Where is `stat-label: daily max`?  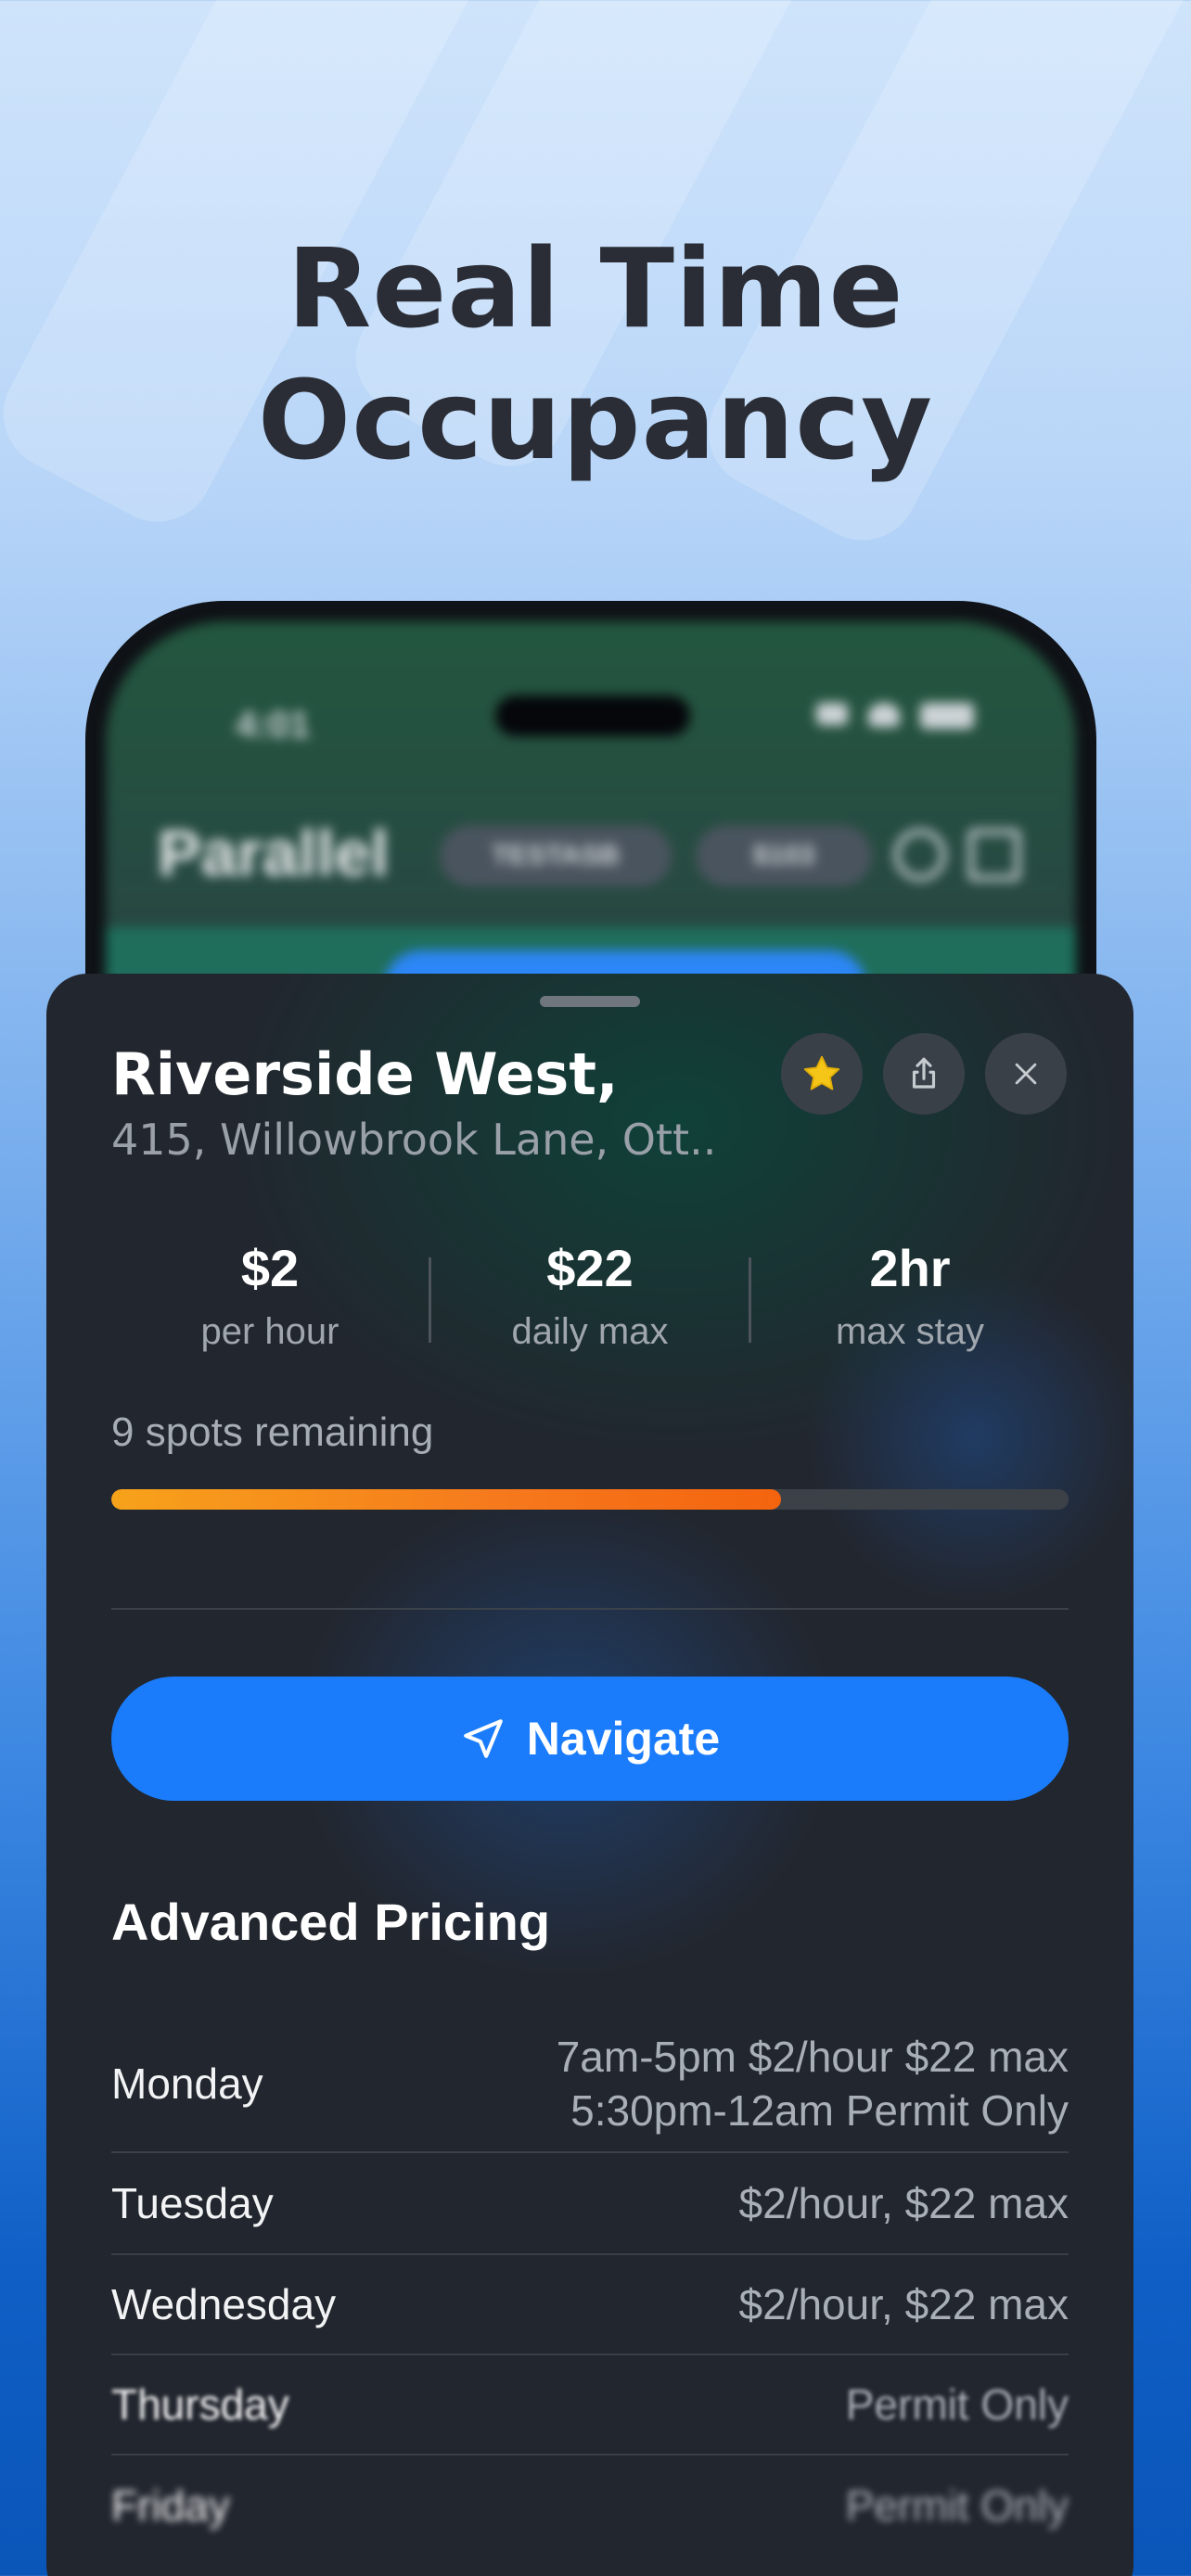
stat-label: daily max is located at coordinates (590, 1331).